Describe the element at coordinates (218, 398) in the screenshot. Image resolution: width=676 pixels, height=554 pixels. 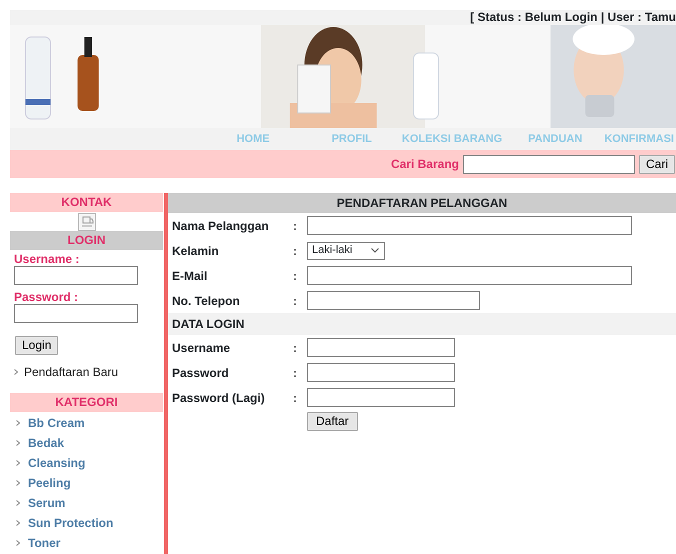
I see `field-label: Password (Lagi)` at that location.